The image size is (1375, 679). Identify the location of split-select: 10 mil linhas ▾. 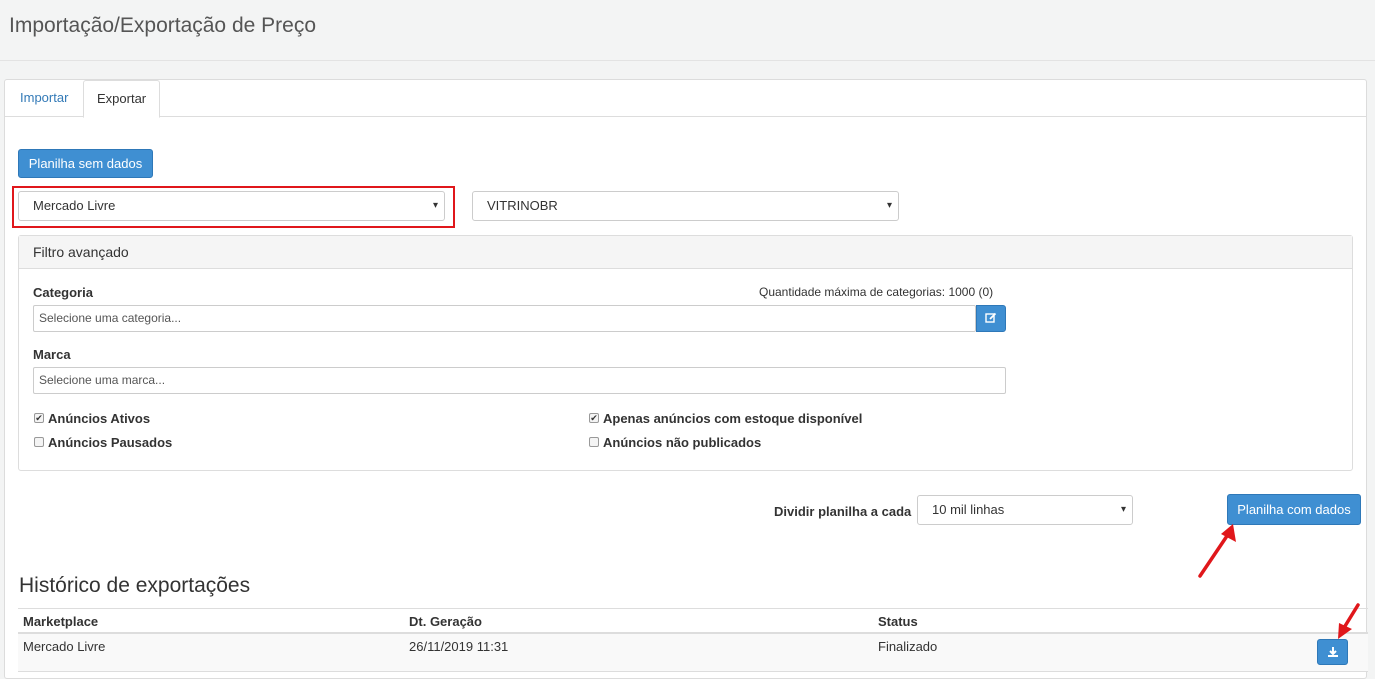
(1025, 510).